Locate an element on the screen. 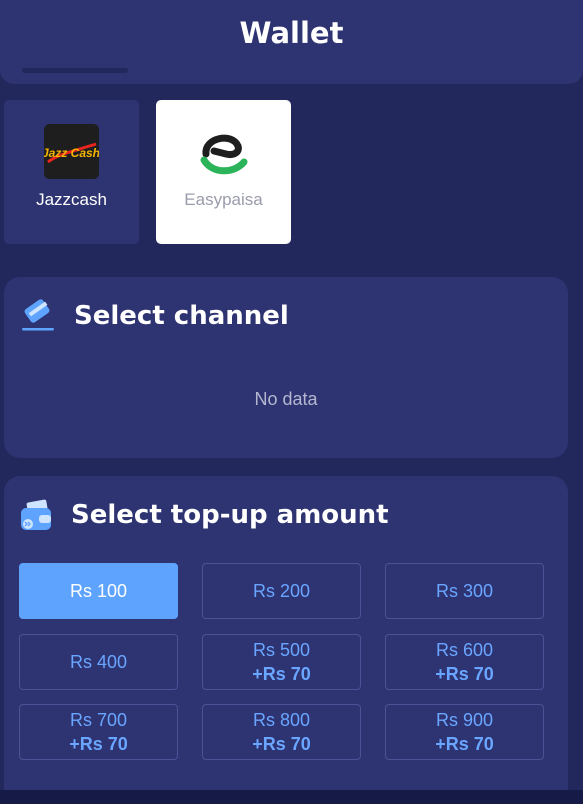 The width and height of the screenshot is (583, 804). payment-method-label: Easypaisa is located at coordinates (223, 199).